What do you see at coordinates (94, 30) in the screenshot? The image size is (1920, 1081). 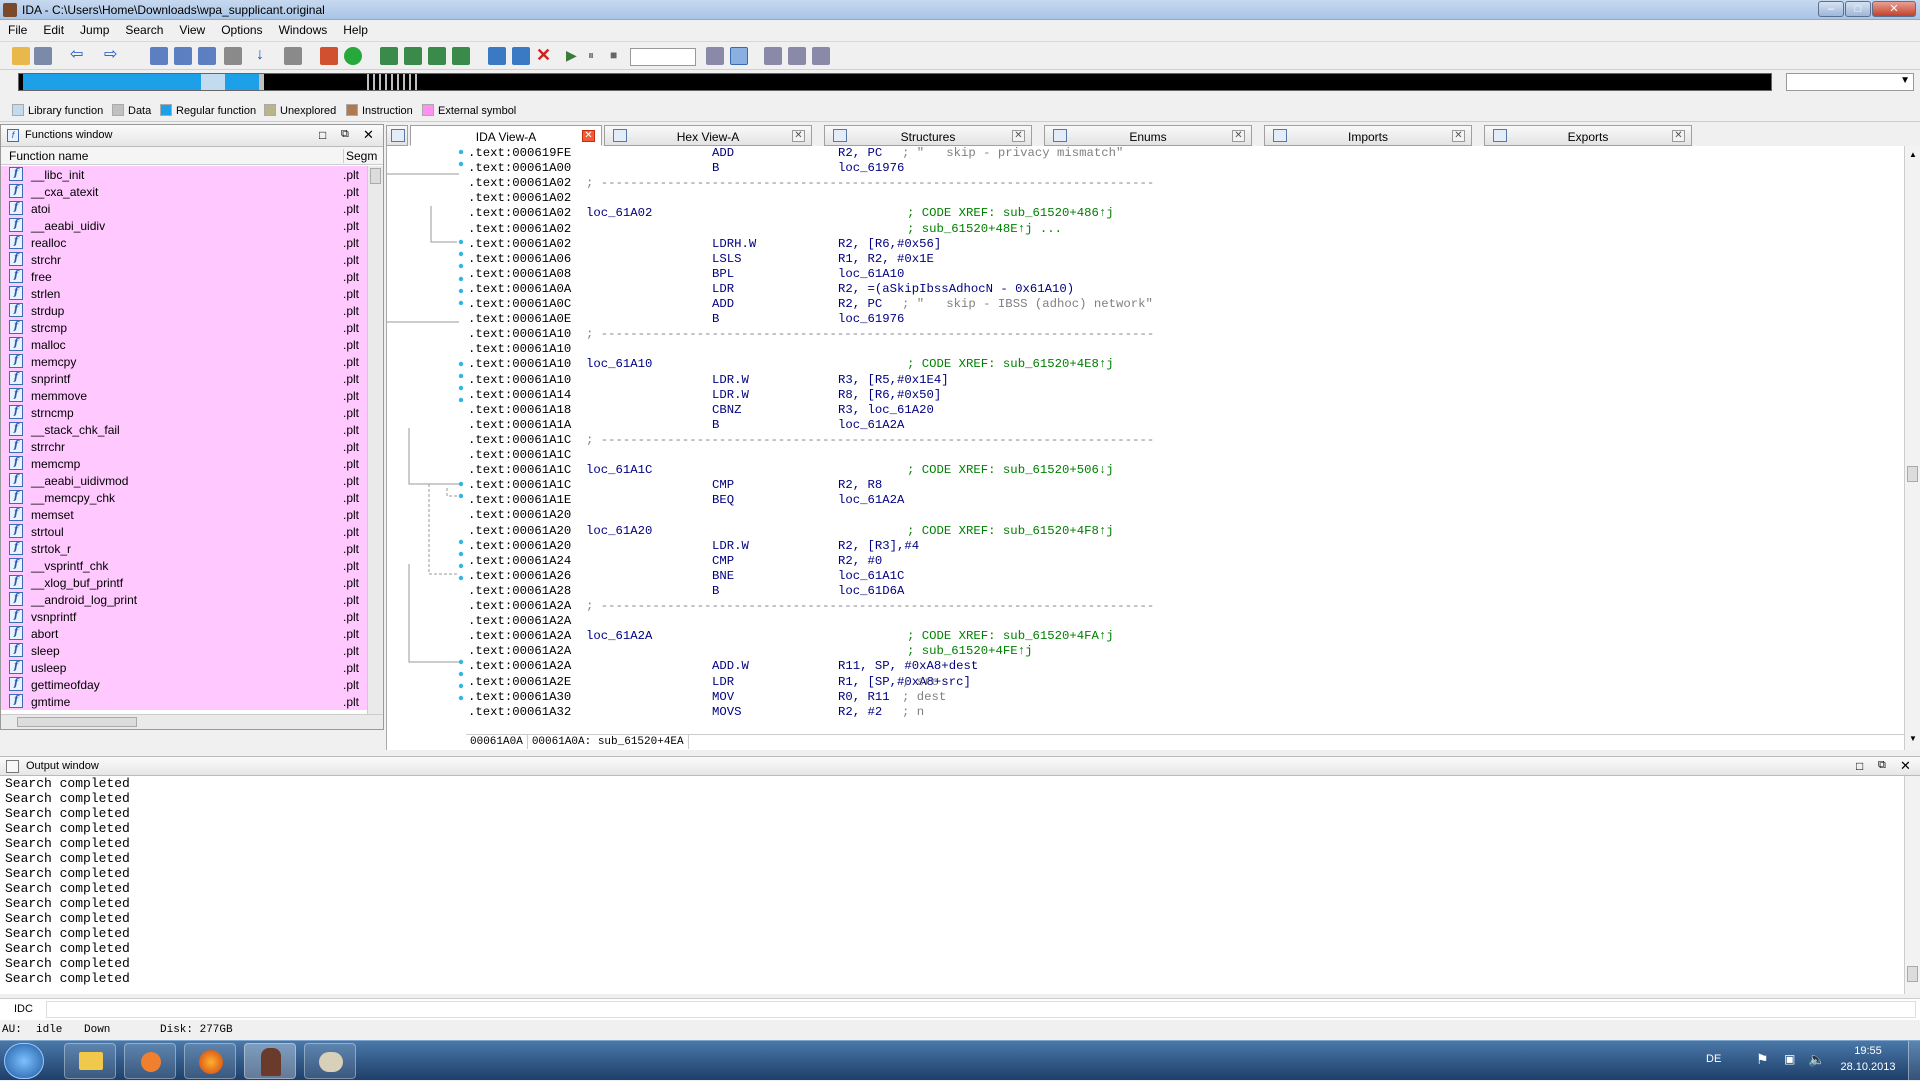 I see `menu-jump: Jump` at bounding box center [94, 30].